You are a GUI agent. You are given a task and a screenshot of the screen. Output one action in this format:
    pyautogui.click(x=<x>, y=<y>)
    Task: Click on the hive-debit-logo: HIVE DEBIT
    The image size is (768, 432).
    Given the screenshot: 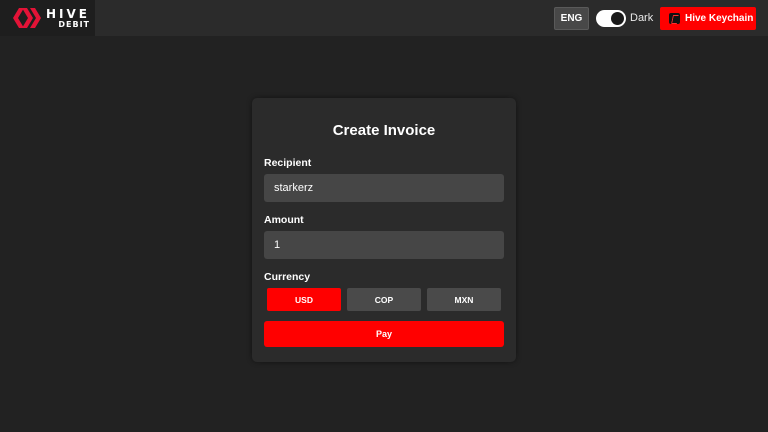 What is the action you would take?
    pyautogui.click(x=47, y=18)
    